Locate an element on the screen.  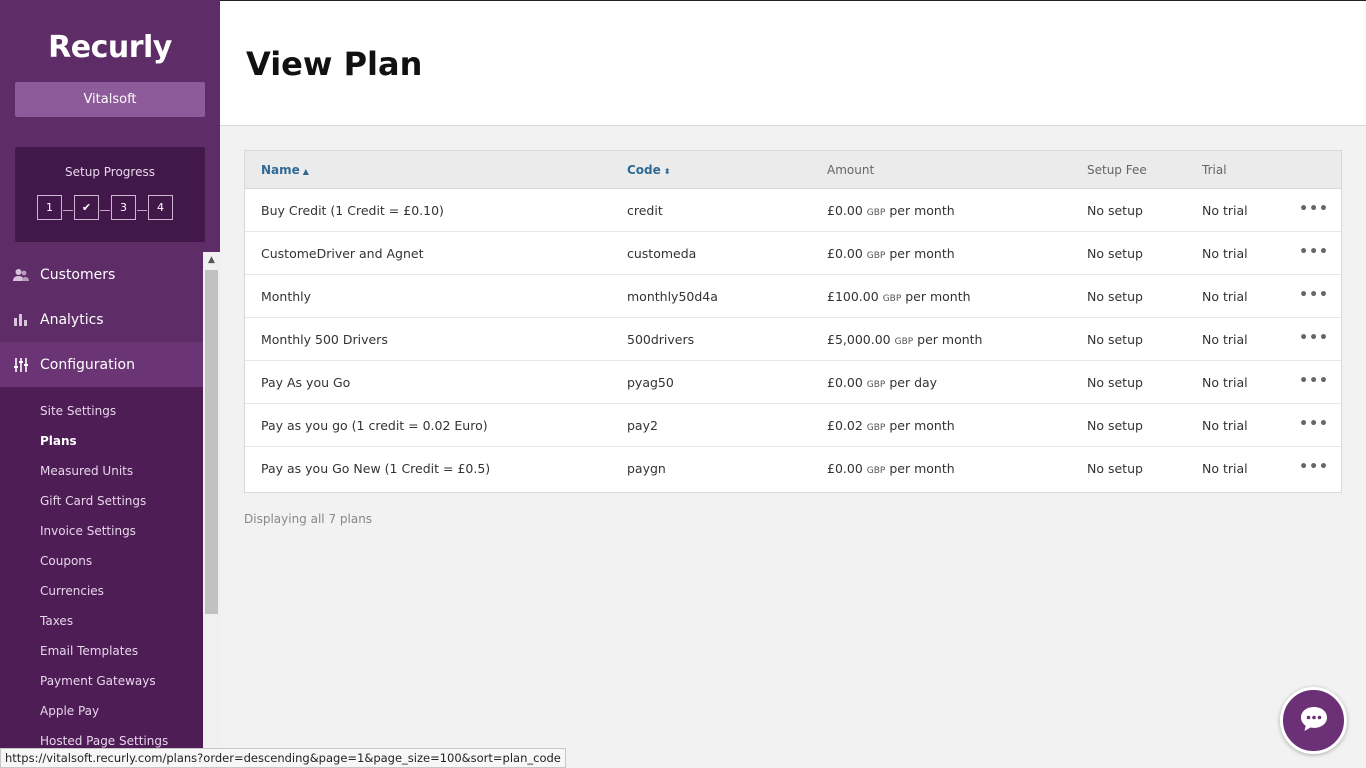
plan-amount: £0.00 GBP per day is located at coordinates (882, 382).